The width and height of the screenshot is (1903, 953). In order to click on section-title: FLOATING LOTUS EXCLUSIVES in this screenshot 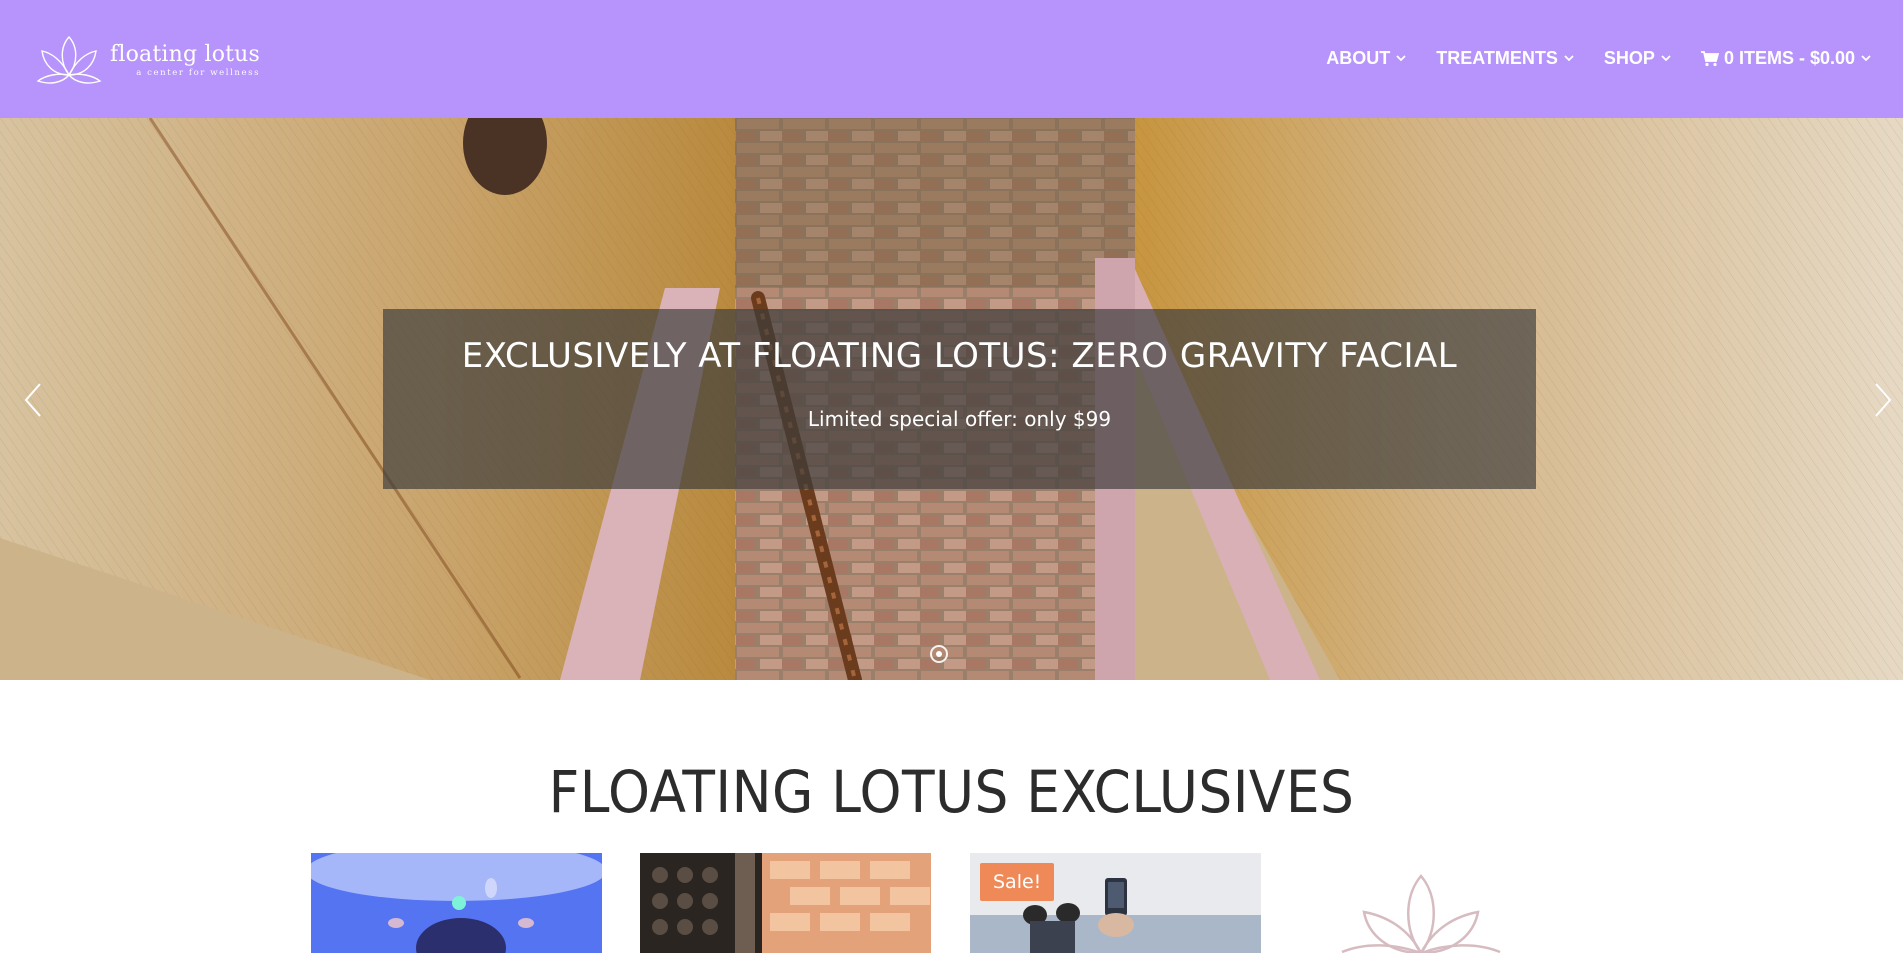, I will do `click(951, 792)`.